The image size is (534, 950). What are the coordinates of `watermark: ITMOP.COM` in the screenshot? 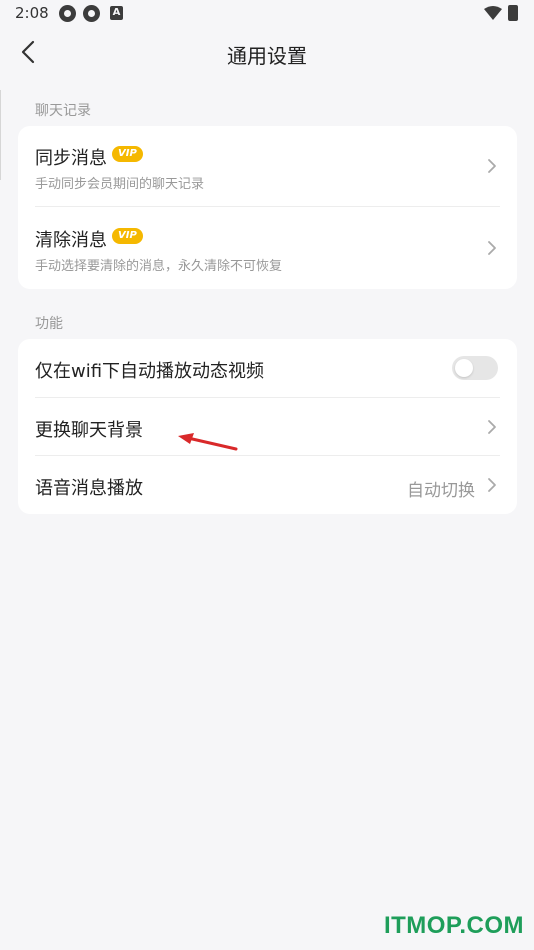 It's located at (453, 925).